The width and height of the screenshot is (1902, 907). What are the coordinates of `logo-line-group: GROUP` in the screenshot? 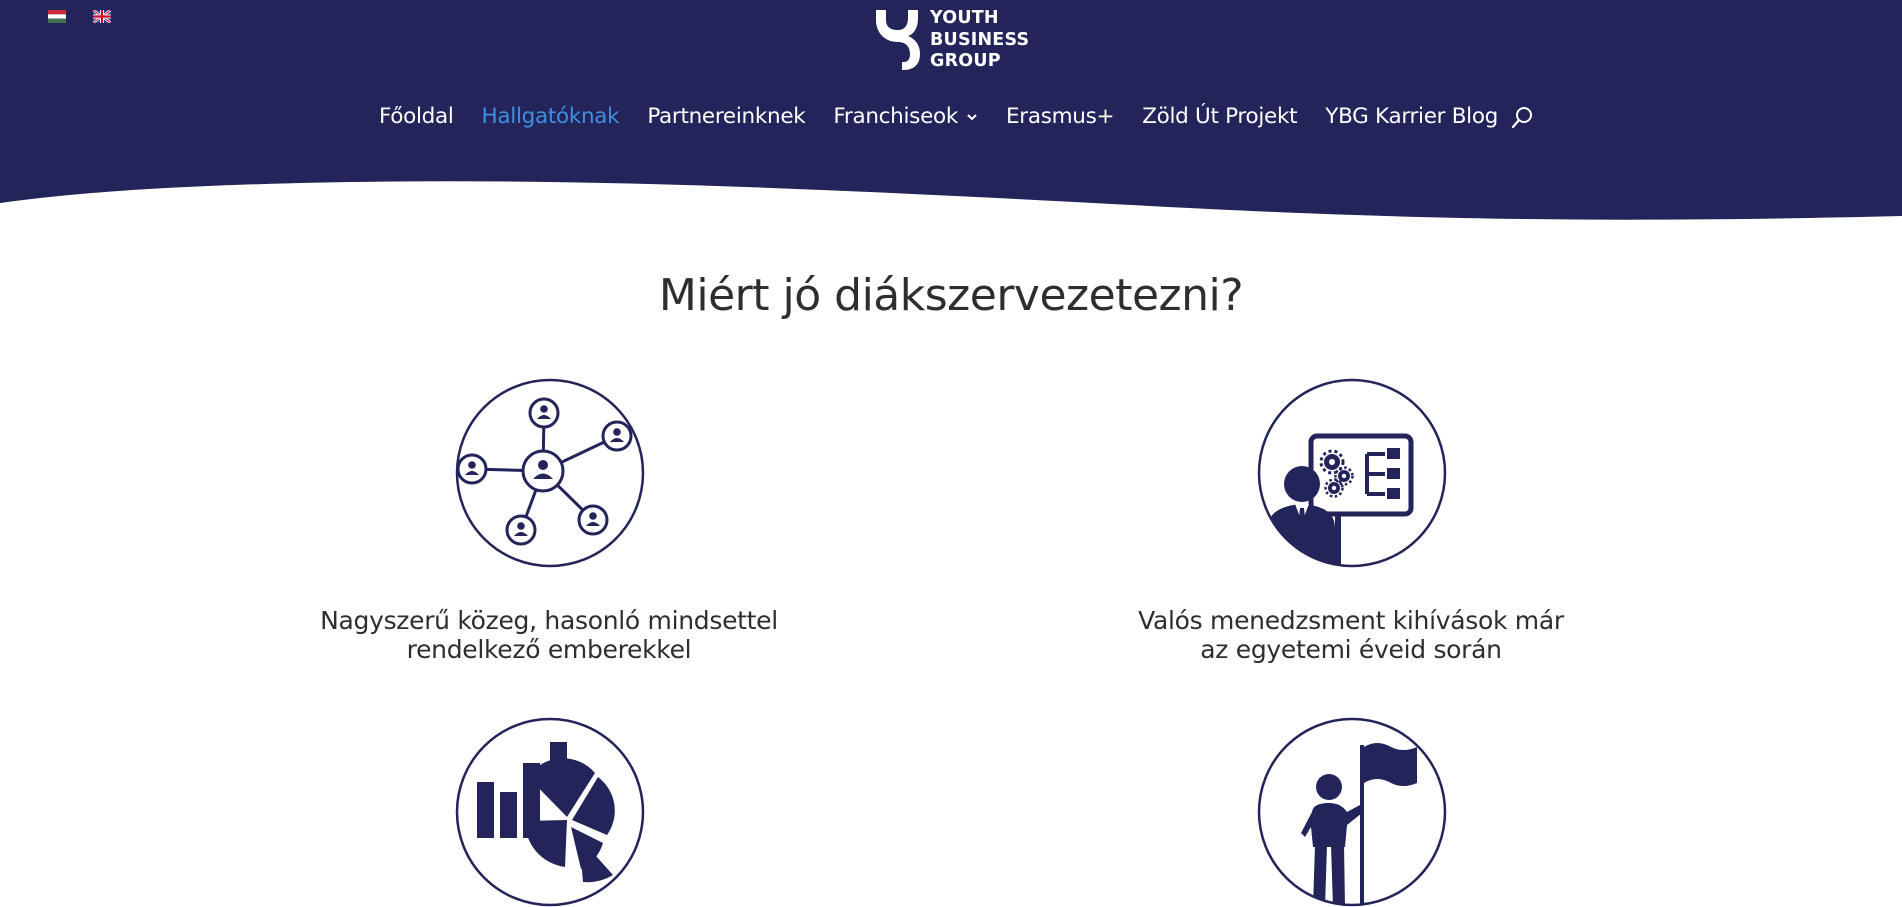 It's located at (965, 61).